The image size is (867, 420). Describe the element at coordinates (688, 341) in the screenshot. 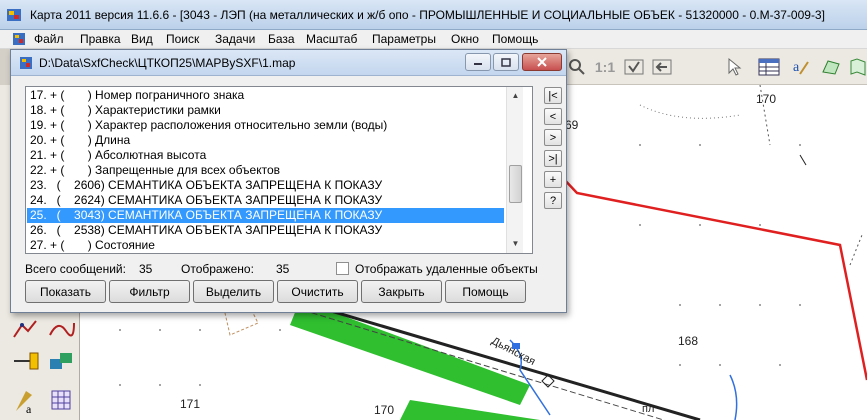

I see `map-height-label: 168` at that location.